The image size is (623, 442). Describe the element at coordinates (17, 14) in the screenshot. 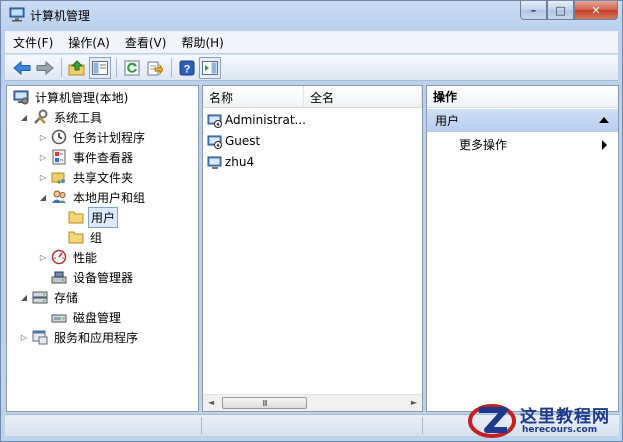

I see `computer-management-app-icon` at that location.